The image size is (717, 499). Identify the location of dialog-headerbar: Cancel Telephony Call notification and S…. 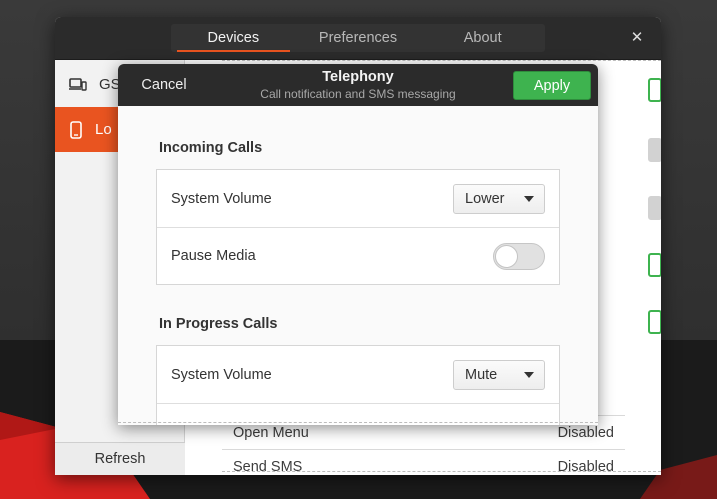
(358, 85).